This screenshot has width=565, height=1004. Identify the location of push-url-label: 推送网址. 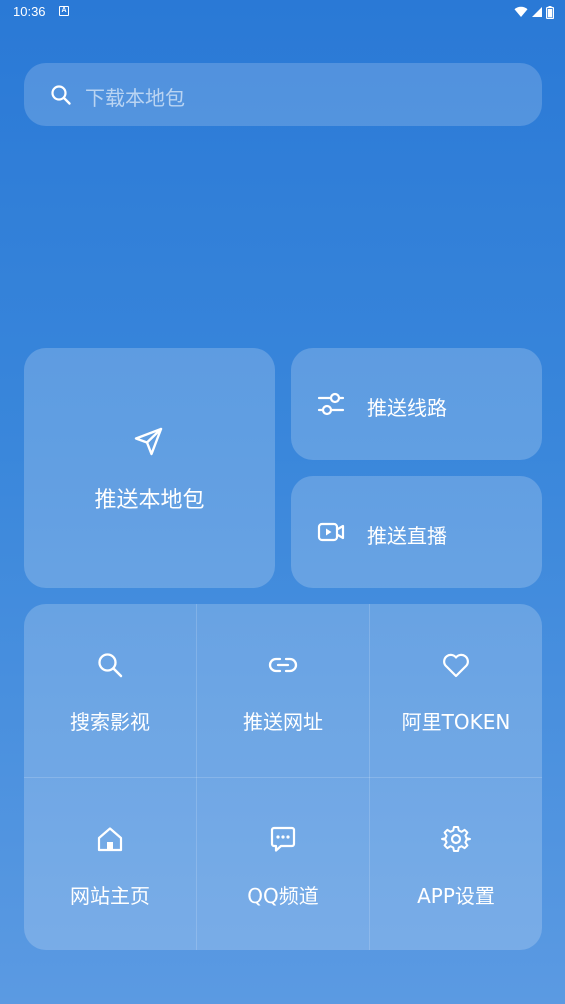
(283, 722).